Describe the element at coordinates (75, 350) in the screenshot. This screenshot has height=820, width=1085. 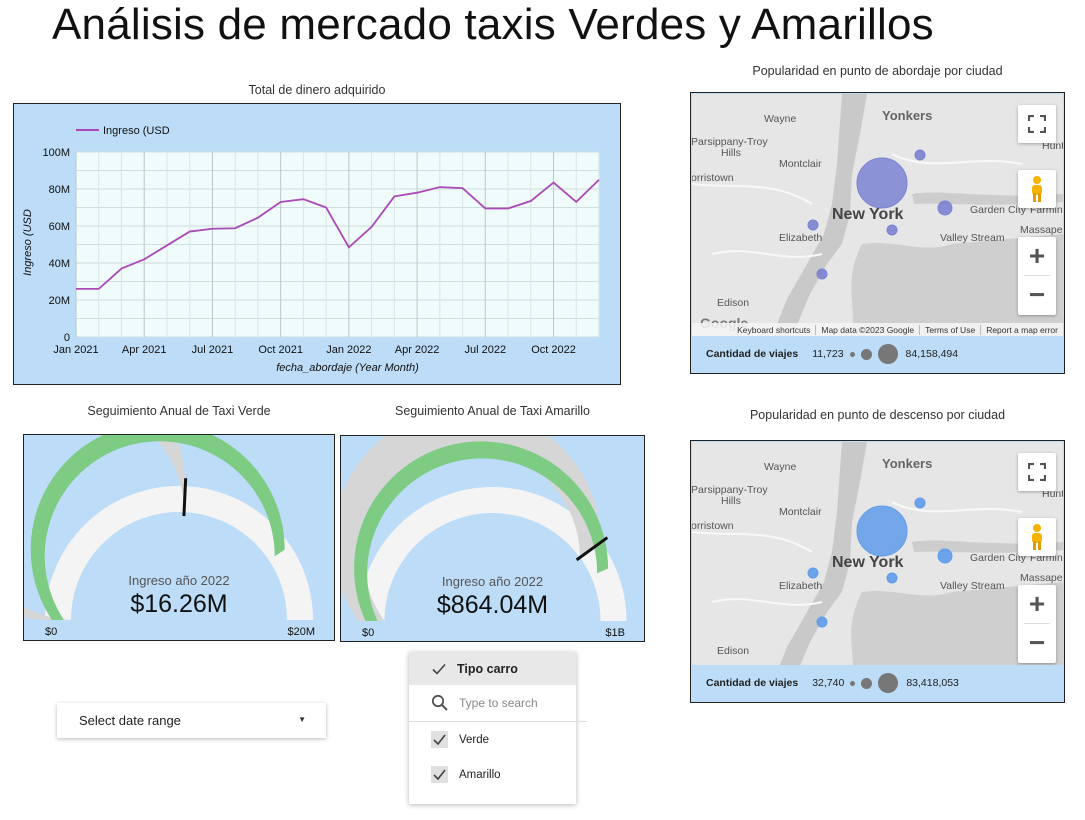
I see `x-tick-label: Jan 2021` at that location.